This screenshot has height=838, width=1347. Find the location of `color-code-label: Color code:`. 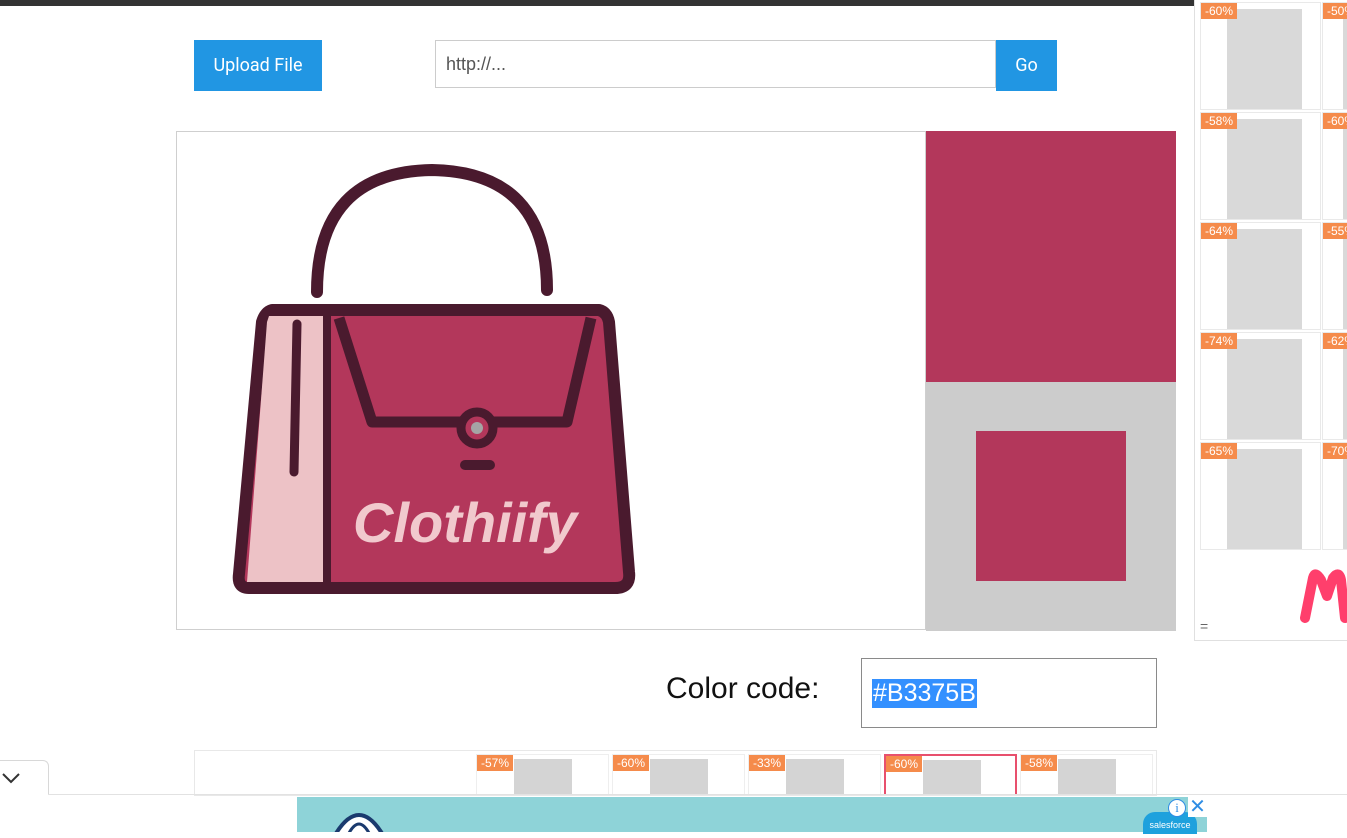

color-code-label: Color code: is located at coordinates (743, 688).